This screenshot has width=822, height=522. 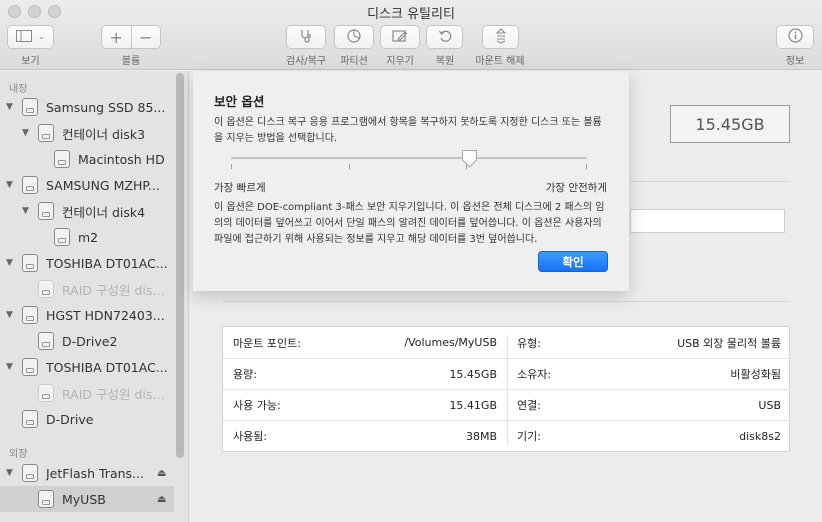 What do you see at coordinates (116, 37) in the screenshot?
I see `add-volume-button: +` at bounding box center [116, 37].